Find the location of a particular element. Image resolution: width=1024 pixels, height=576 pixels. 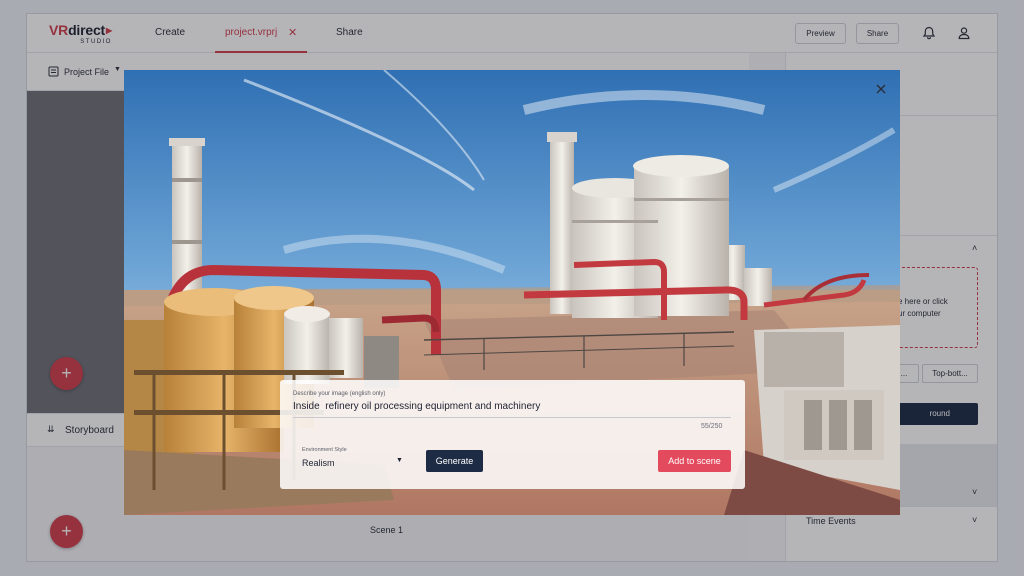

input-underline is located at coordinates (512, 417).